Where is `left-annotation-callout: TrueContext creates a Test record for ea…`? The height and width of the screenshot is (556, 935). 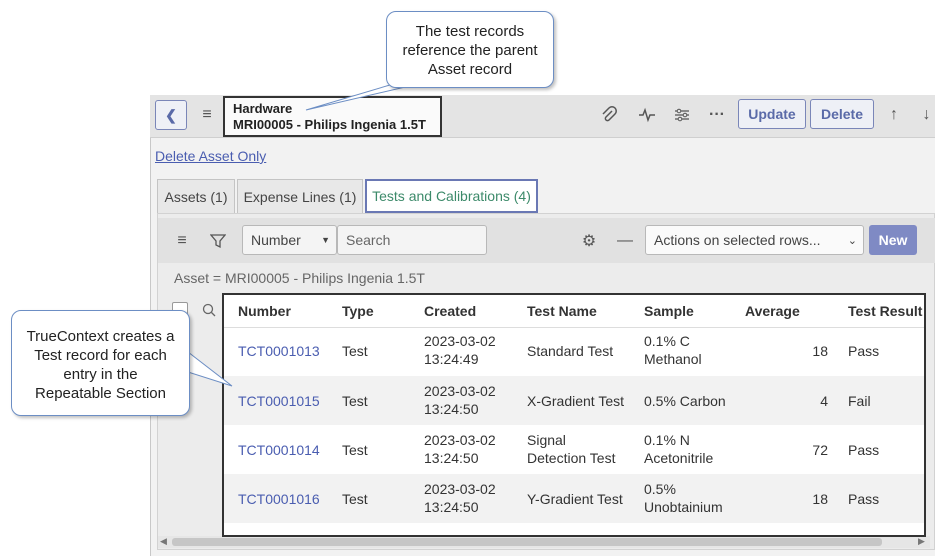
left-annotation-callout: TrueContext creates a Test record for ea… is located at coordinates (100, 363).